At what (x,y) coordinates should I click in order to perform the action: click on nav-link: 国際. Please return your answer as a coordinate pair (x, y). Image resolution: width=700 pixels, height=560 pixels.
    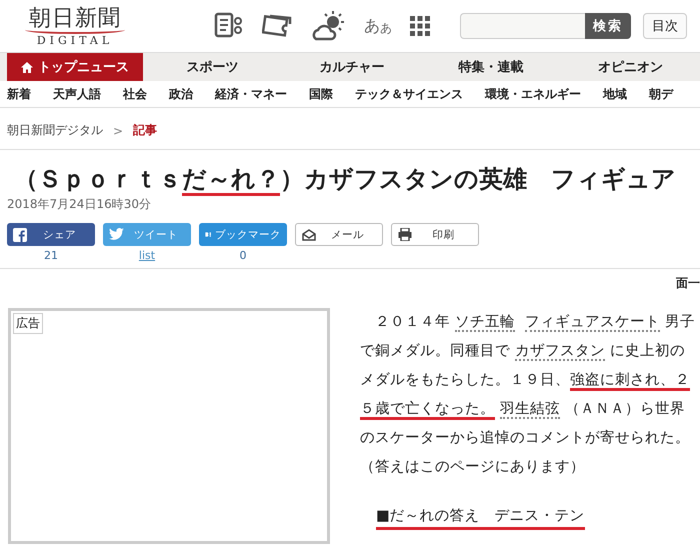
    Looking at the image, I should click on (321, 94).